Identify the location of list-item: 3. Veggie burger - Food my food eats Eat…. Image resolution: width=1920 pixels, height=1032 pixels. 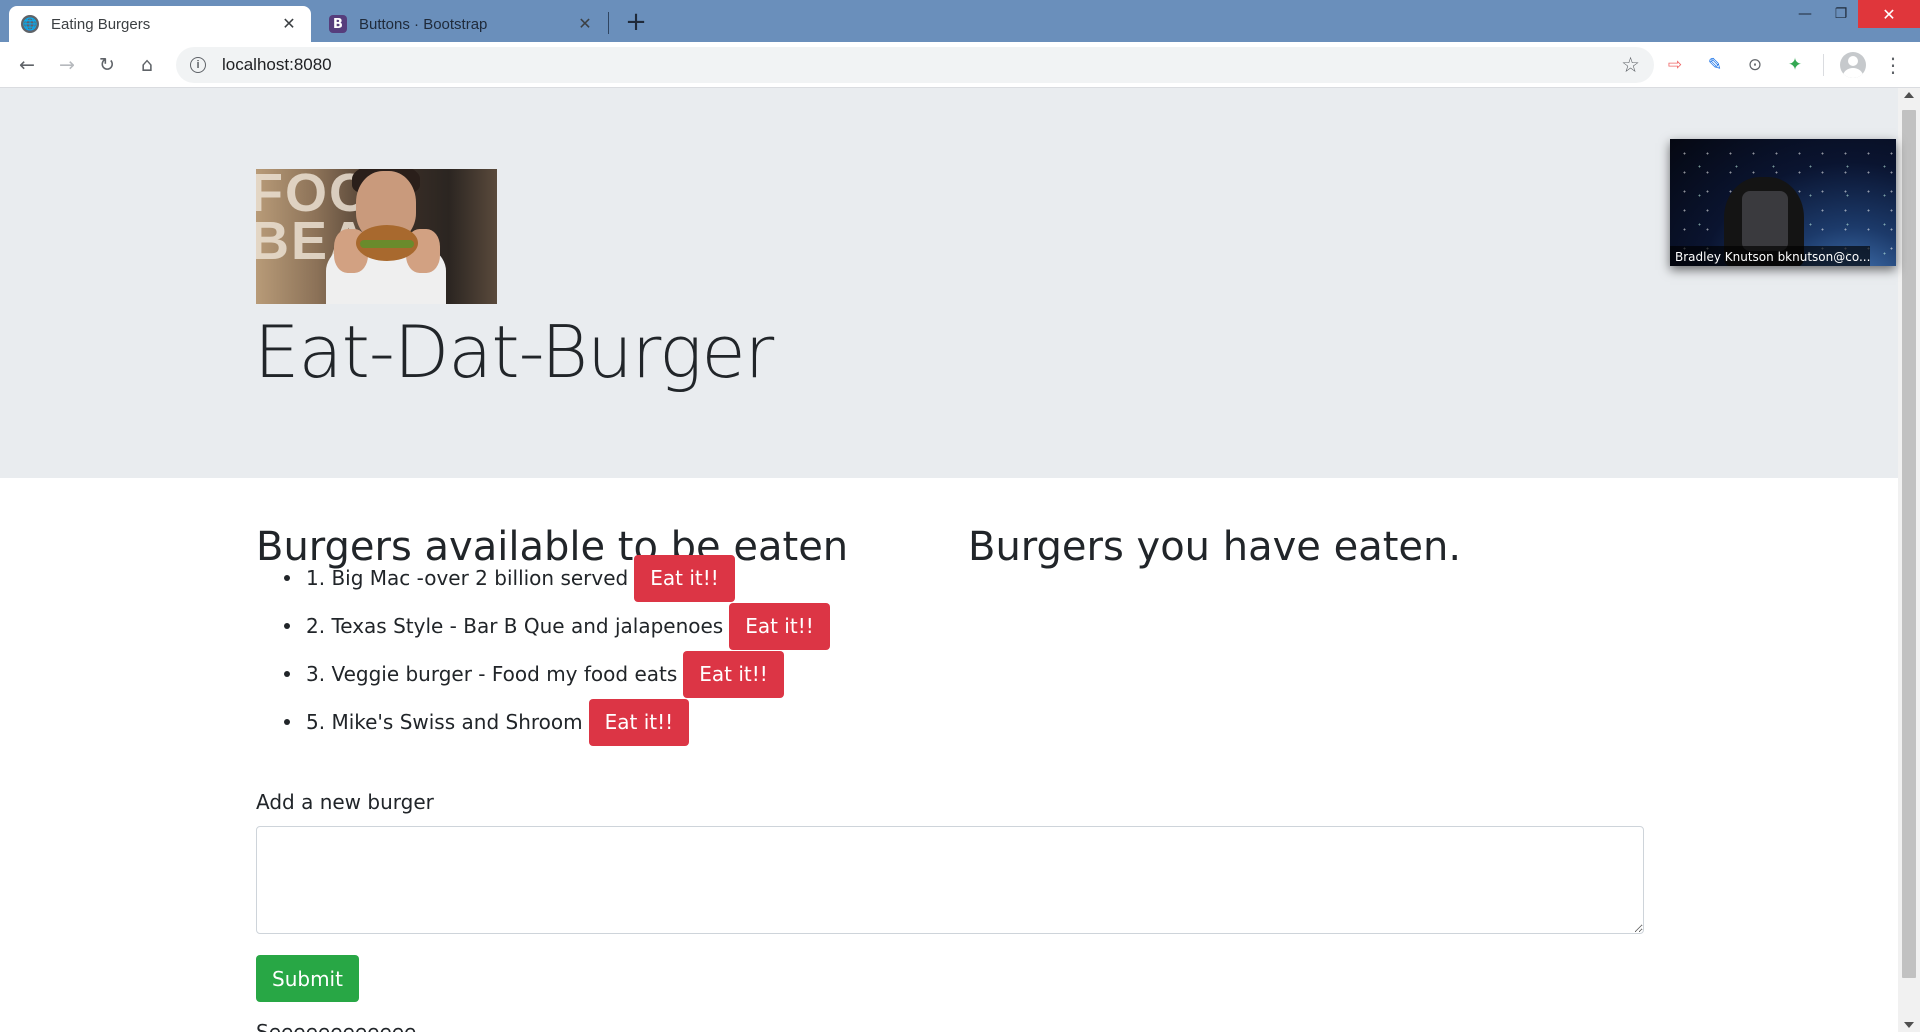
(520, 674).